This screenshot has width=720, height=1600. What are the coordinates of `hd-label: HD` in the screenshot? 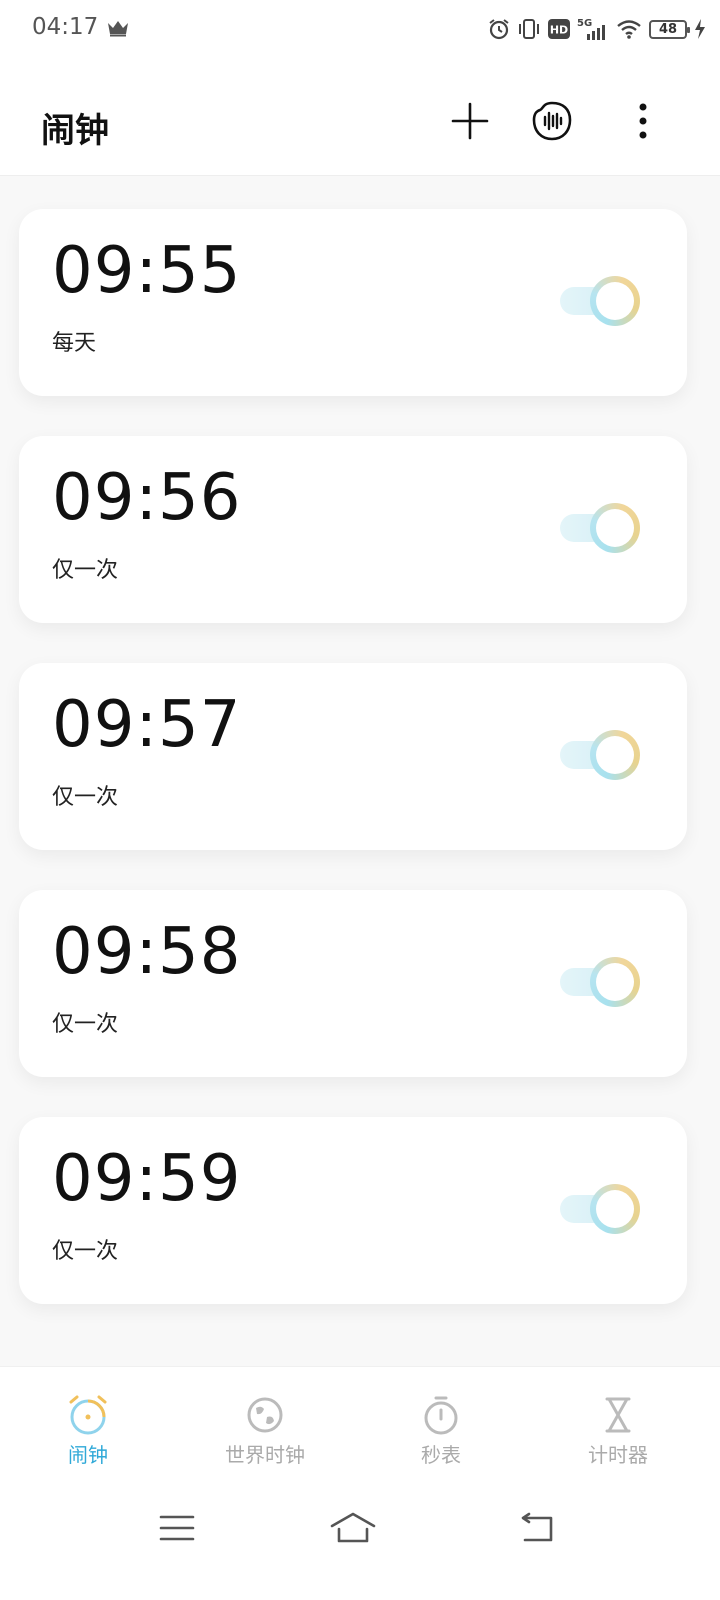 It's located at (559, 30).